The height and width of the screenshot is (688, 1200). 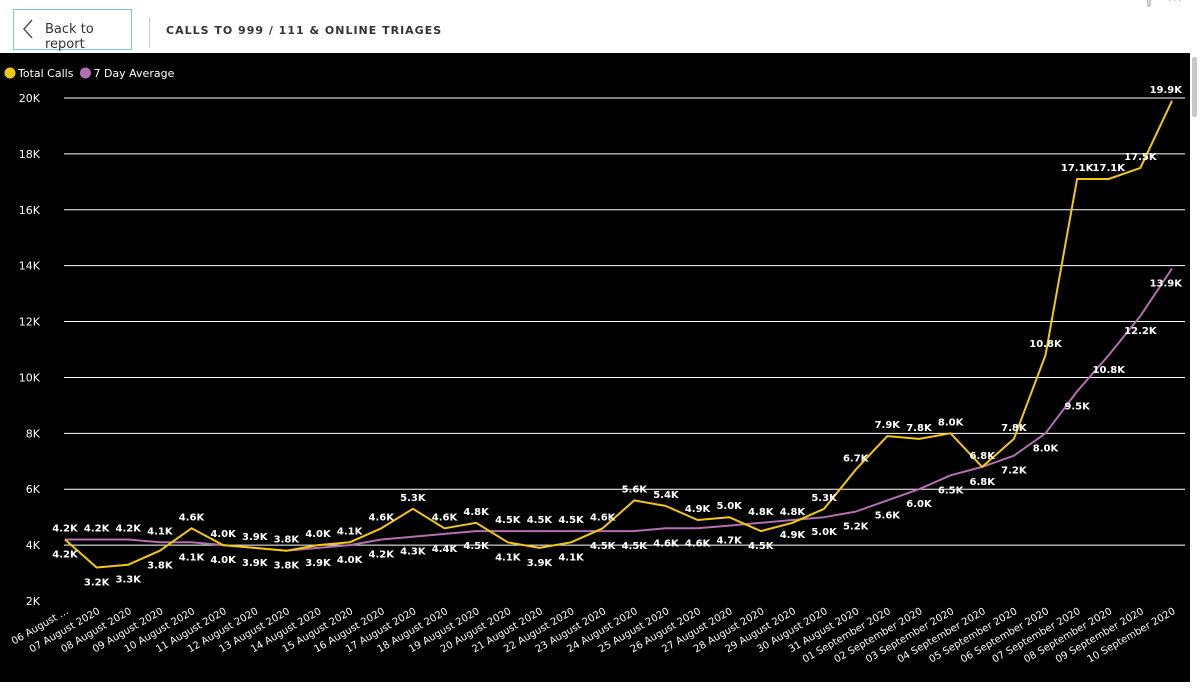 I want to click on back-to-report-label: Back to report, so click(x=69, y=37).